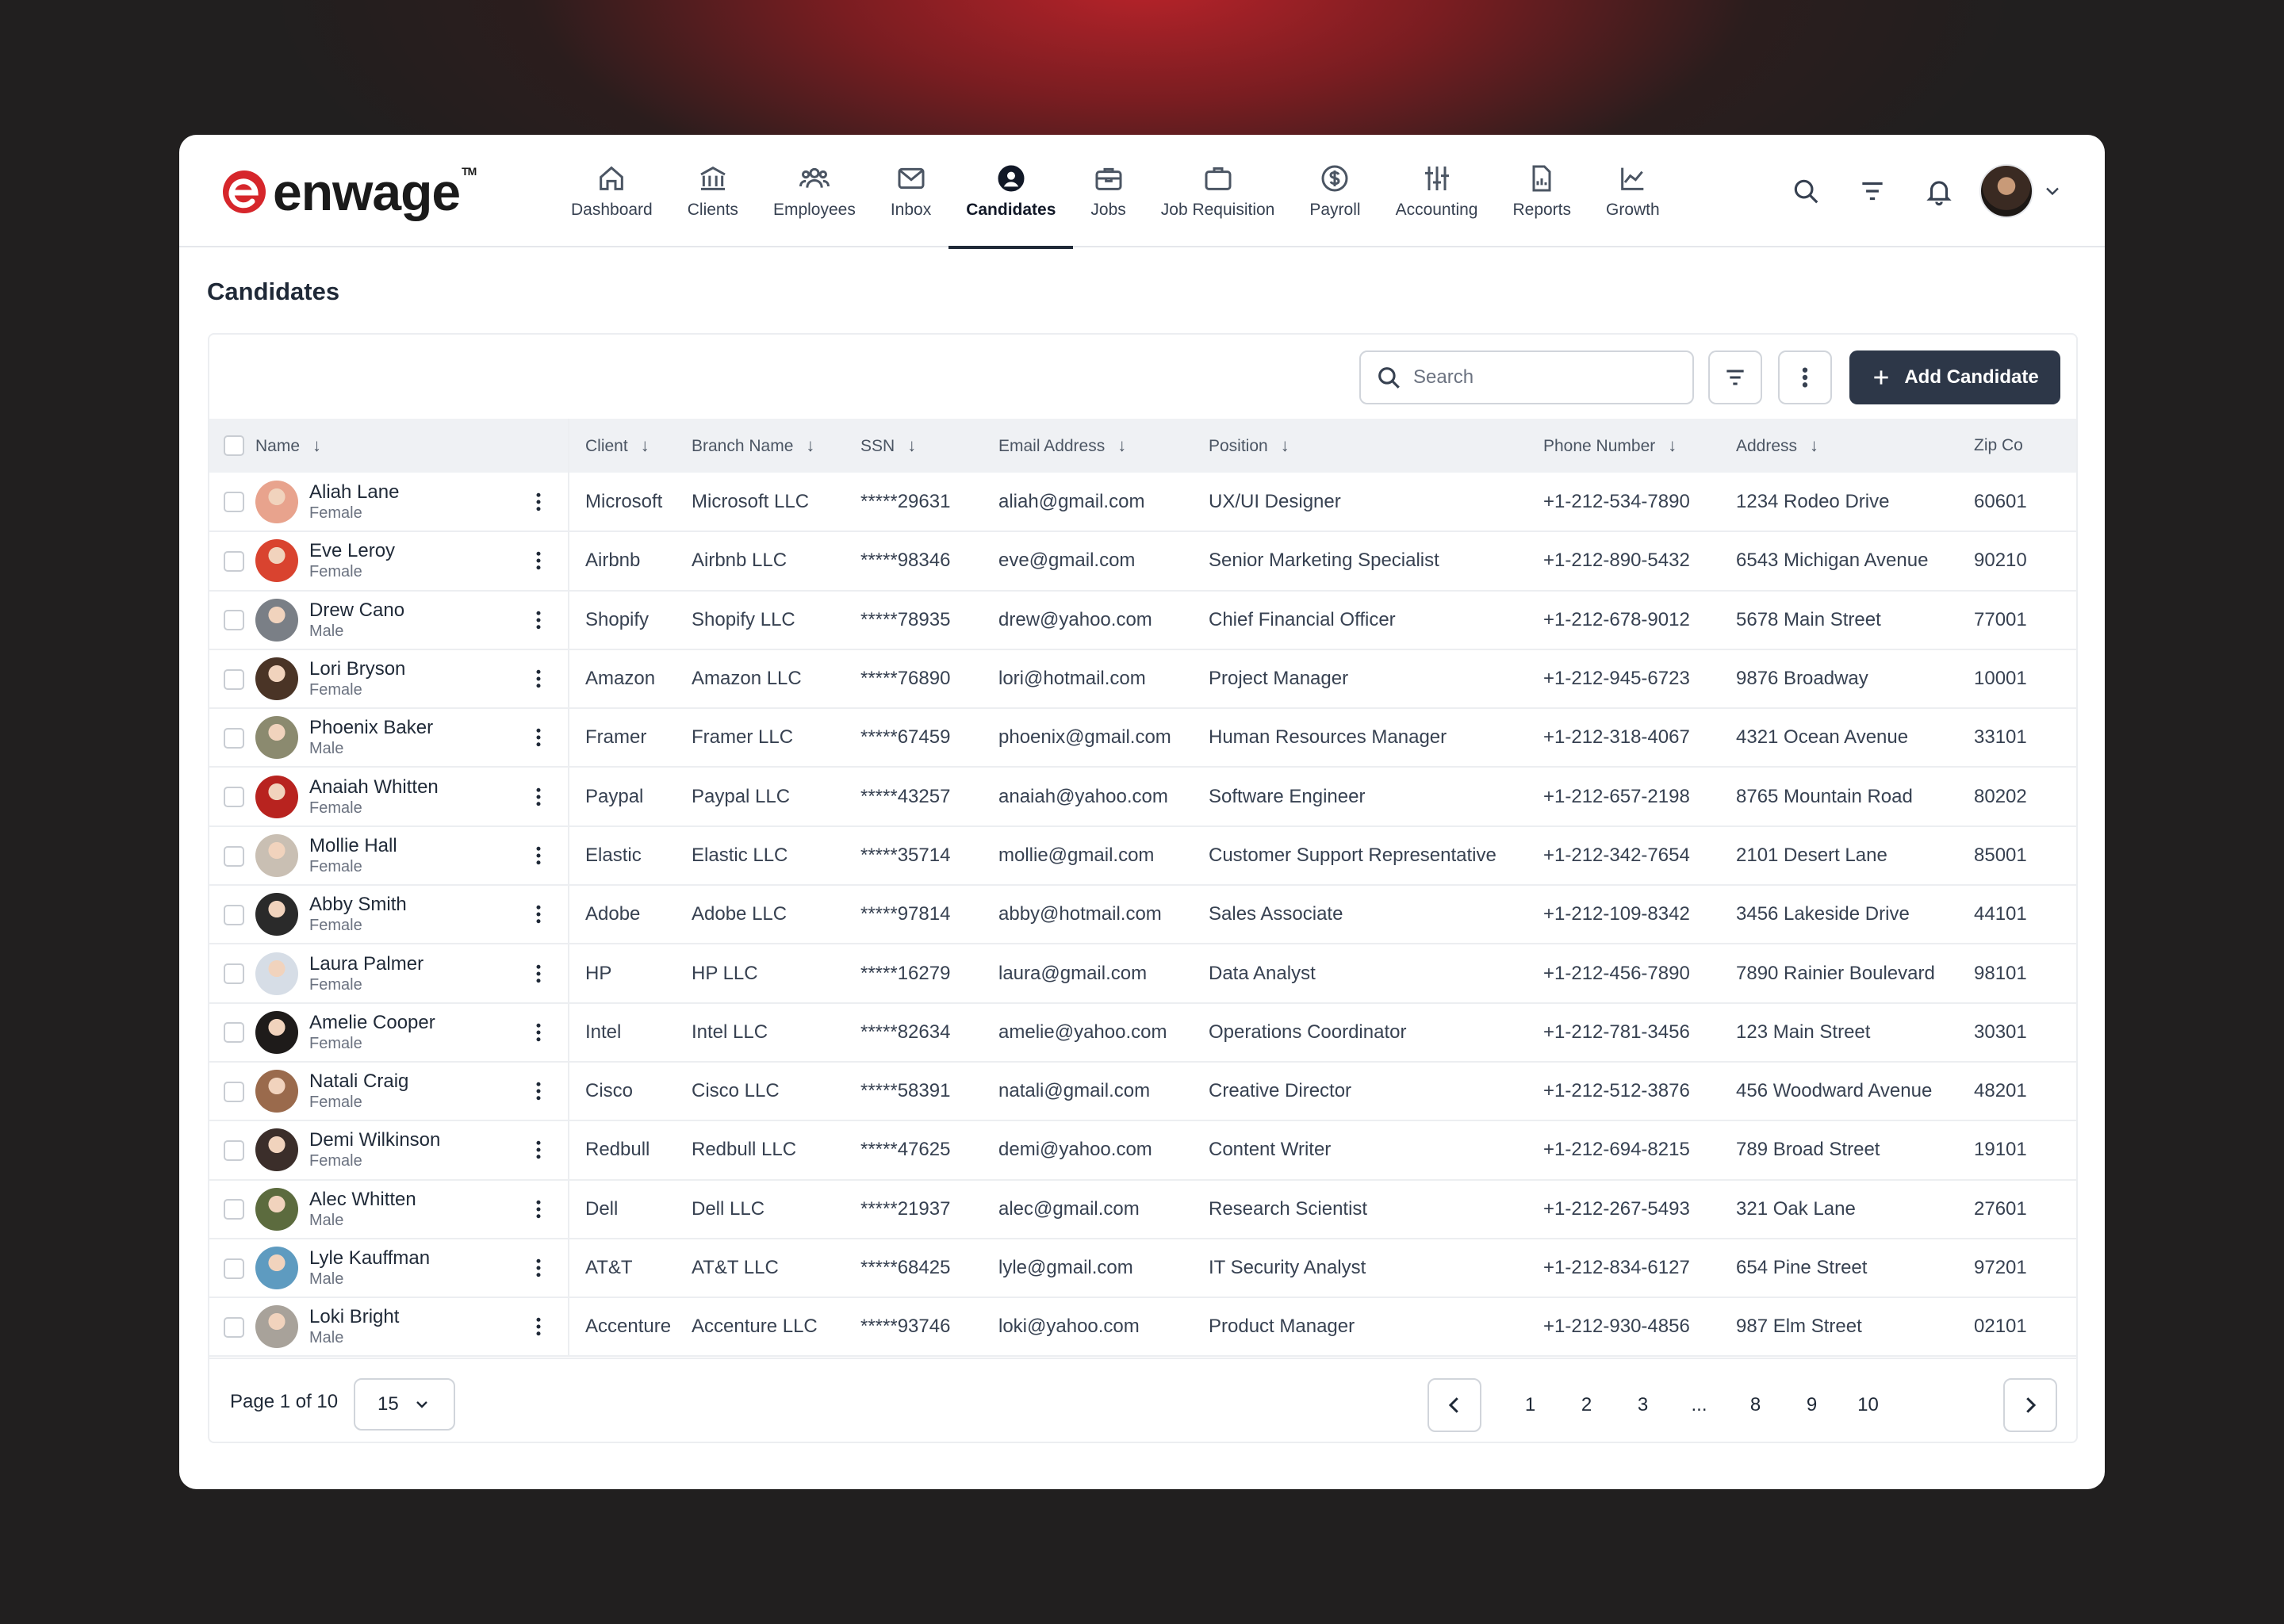  Describe the element at coordinates (418, 905) in the screenshot. I see `candidate-name: Abby Smith` at that location.